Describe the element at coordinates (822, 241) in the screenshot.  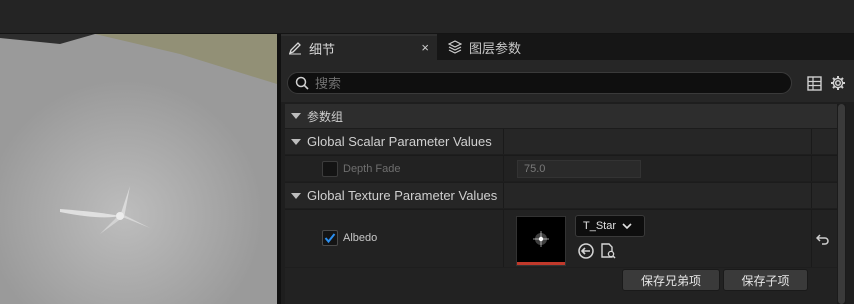
I see `reset-to-default-icon` at that location.